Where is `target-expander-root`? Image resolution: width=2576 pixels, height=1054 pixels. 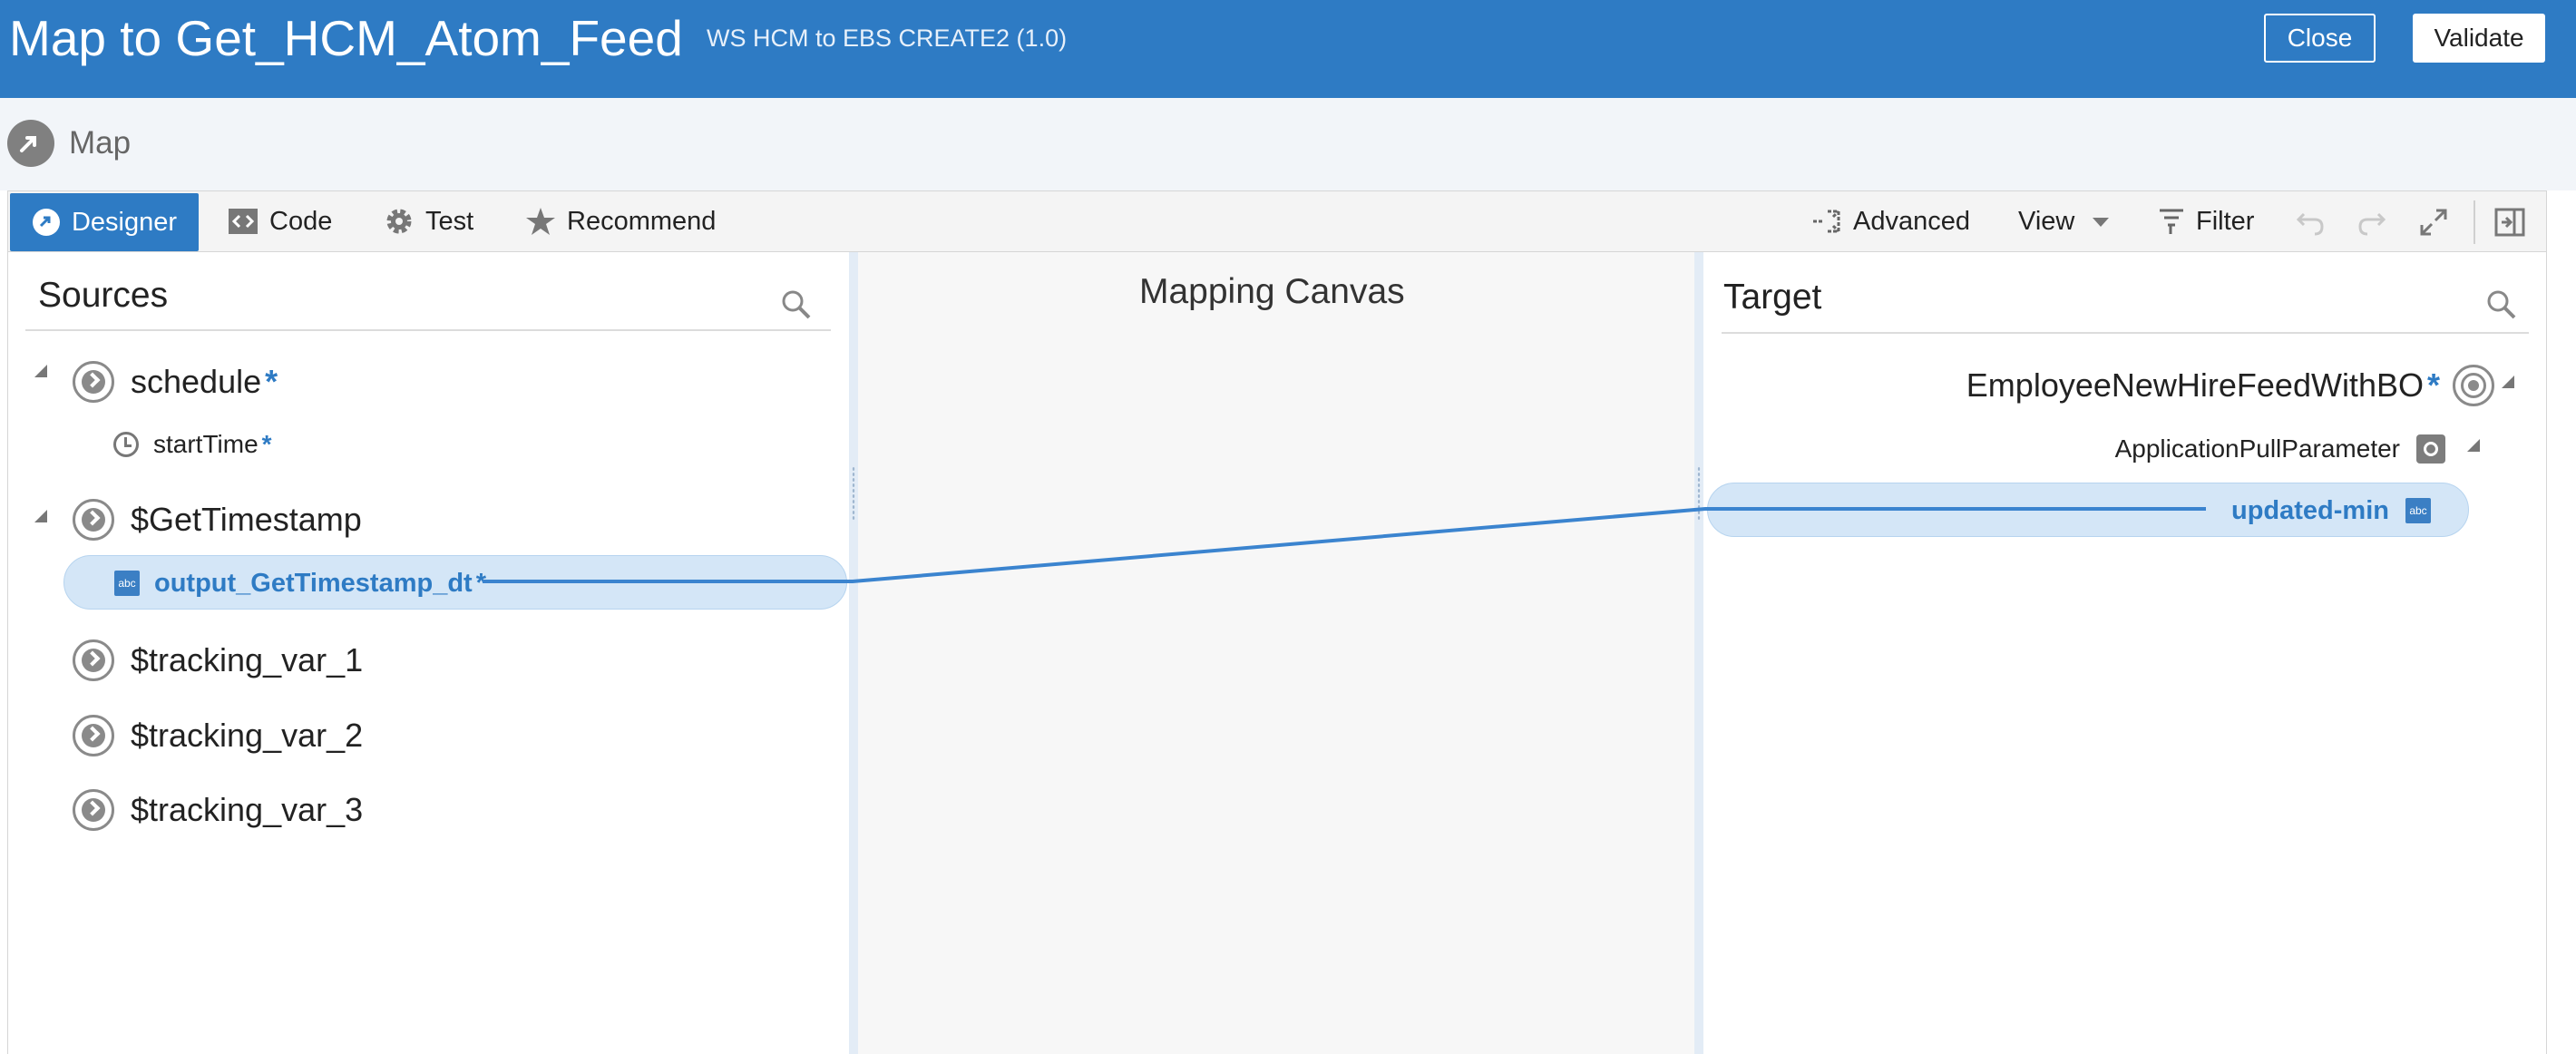 target-expander-root is located at coordinates (2508, 382).